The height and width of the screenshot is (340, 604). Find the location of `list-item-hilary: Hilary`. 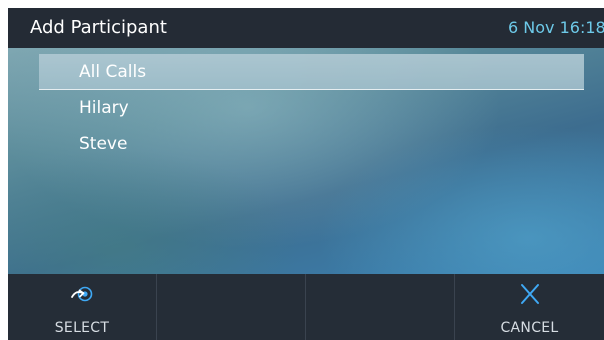

list-item-hilary: Hilary is located at coordinates (311, 108).